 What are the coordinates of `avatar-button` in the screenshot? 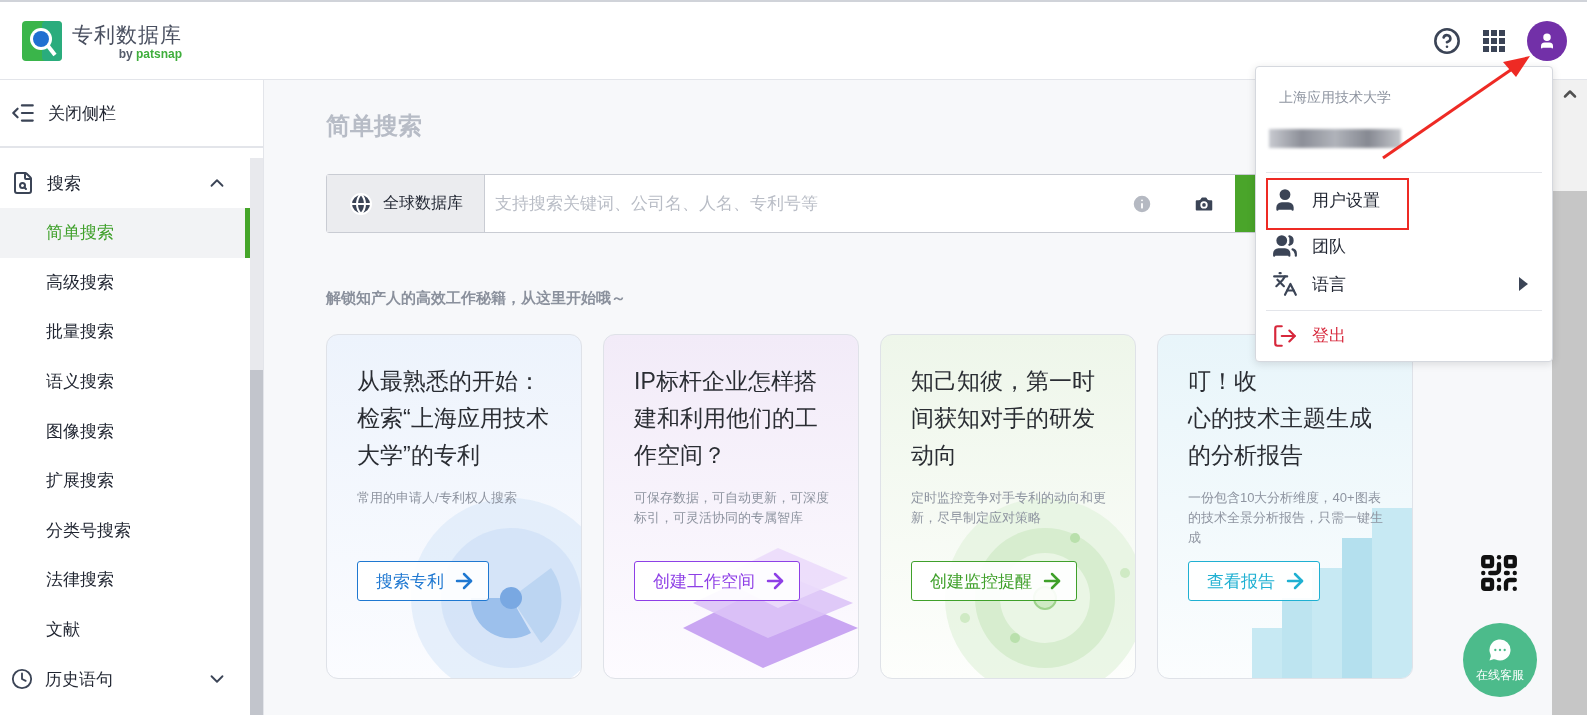 It's located at (1547, 40).